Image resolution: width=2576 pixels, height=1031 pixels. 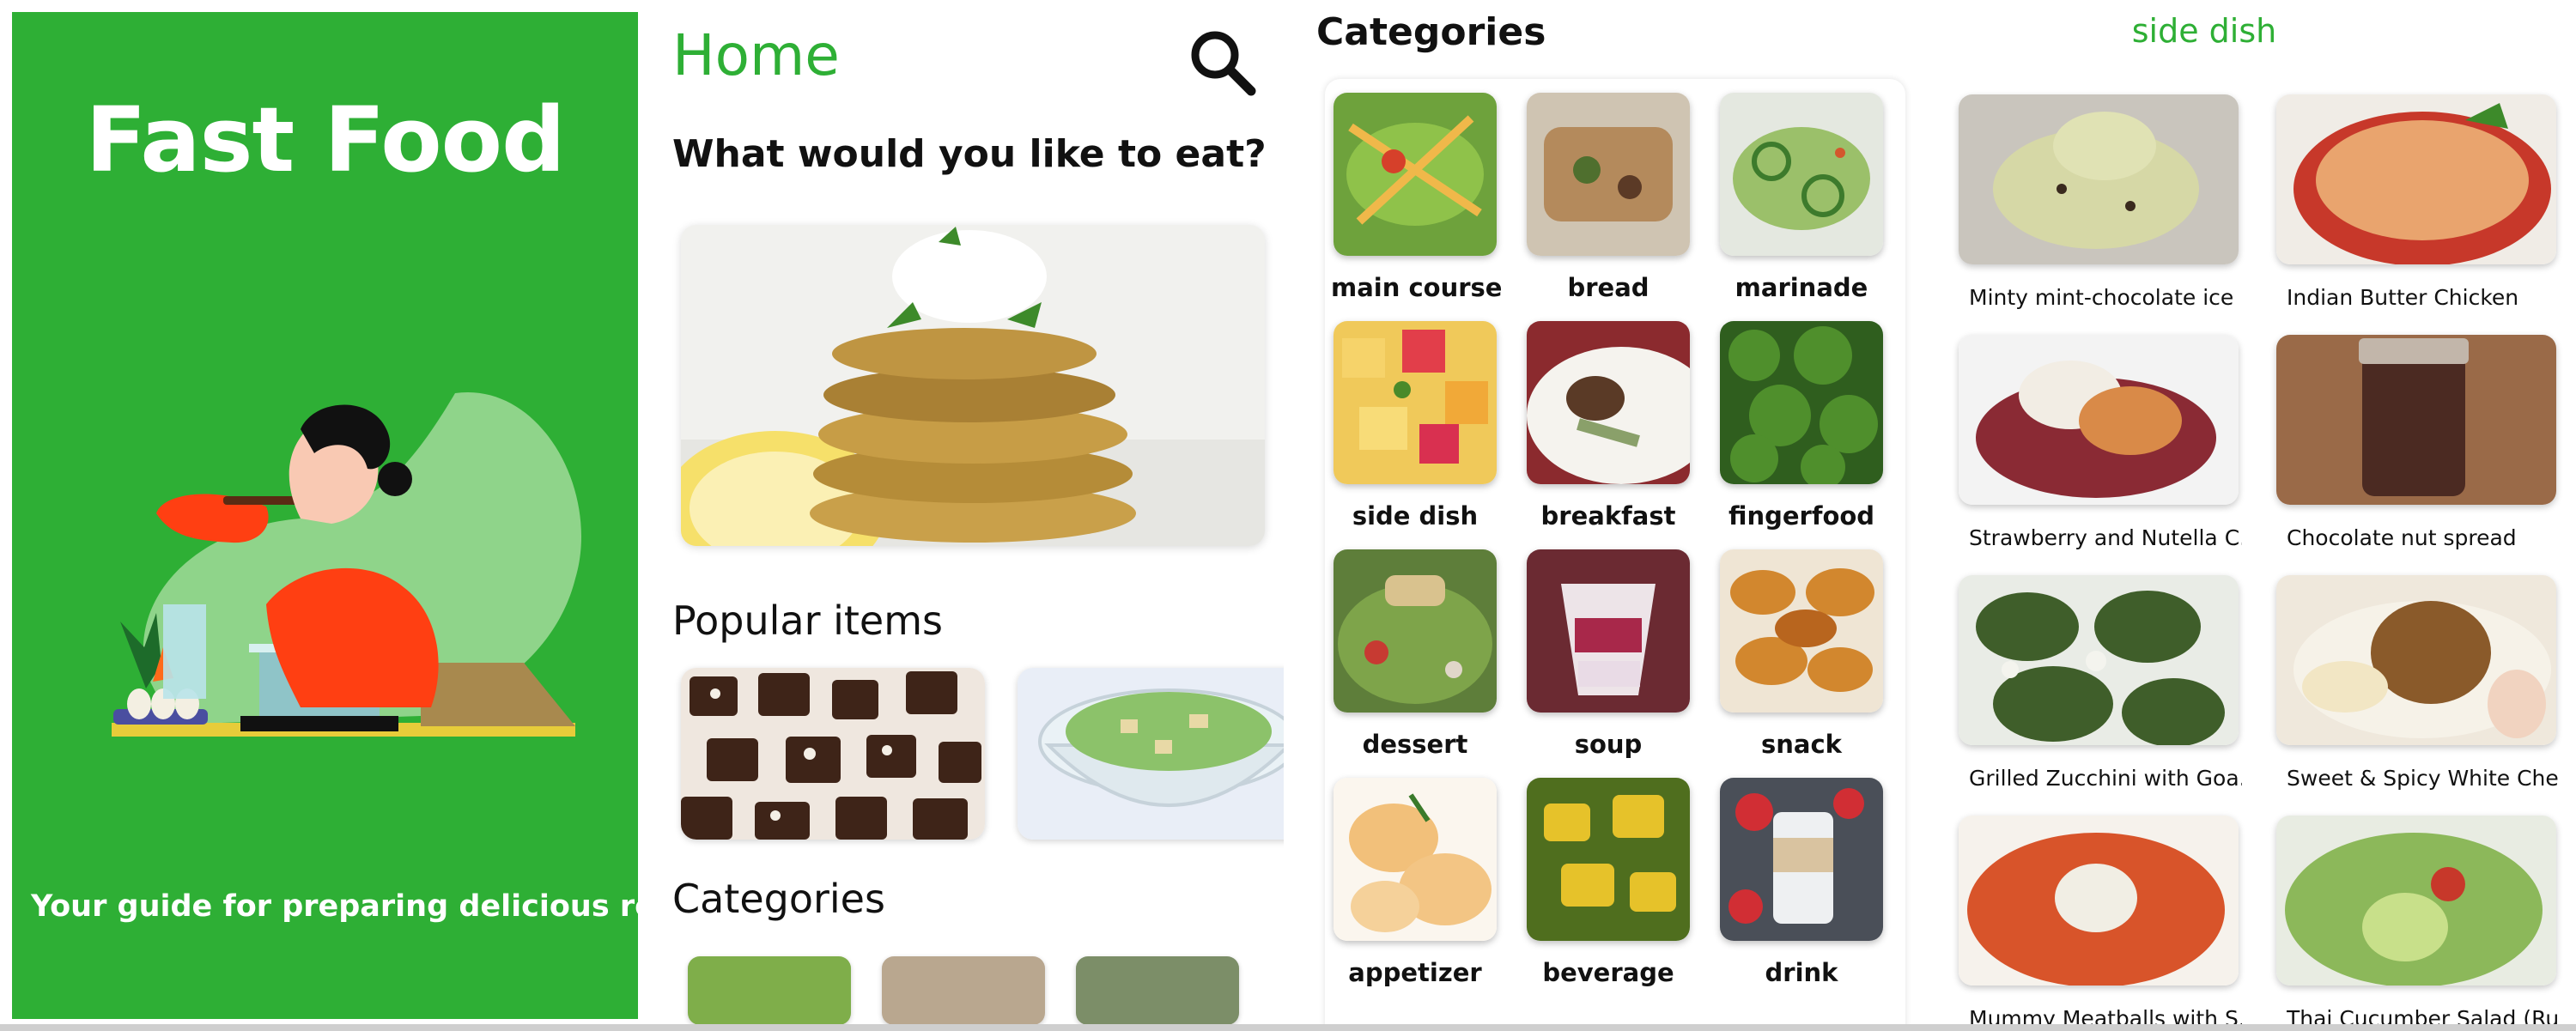 What do you see at coordinates (1801, 972) in the screenshot?
I see `category-label: drink` at bounding box center [1801, 972].